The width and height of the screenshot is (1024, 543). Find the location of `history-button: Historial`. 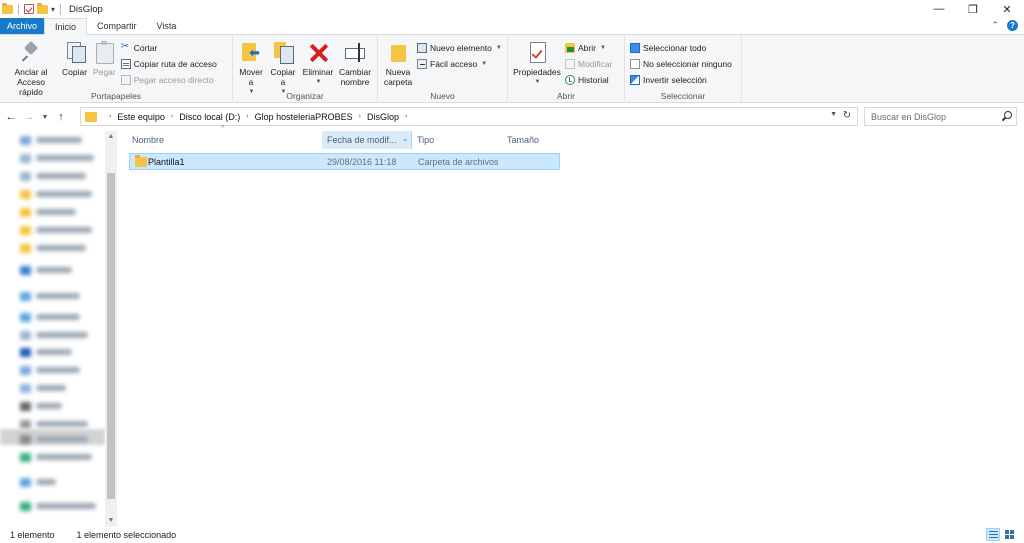

history-button: Historial is located at coordinates (588, 80).